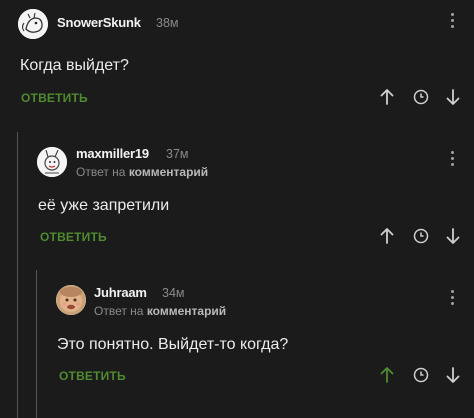  Describe the element at coordinates (104, 205) in the screenshot. I see `comment-text: её уже запретили` at that location.